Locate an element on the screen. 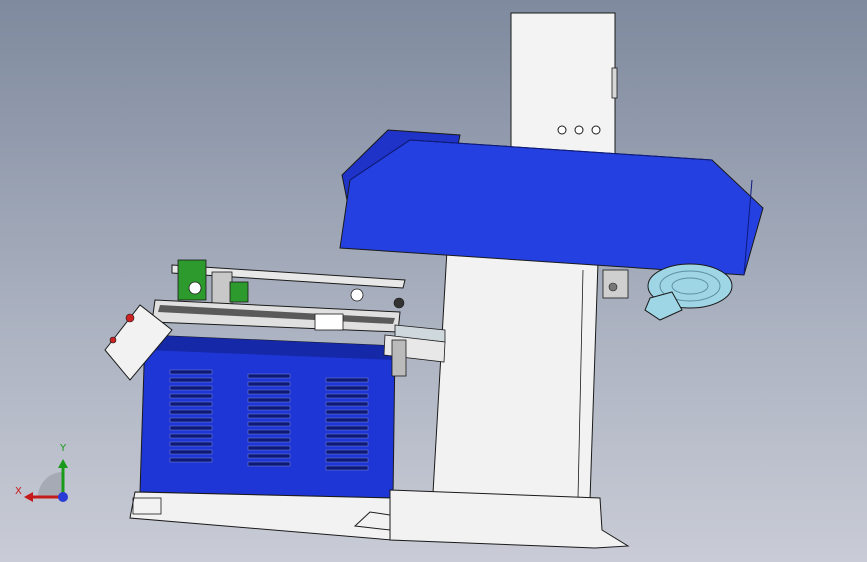 The image size is (867, 562). top-hood is located at coordinates (551, 202).